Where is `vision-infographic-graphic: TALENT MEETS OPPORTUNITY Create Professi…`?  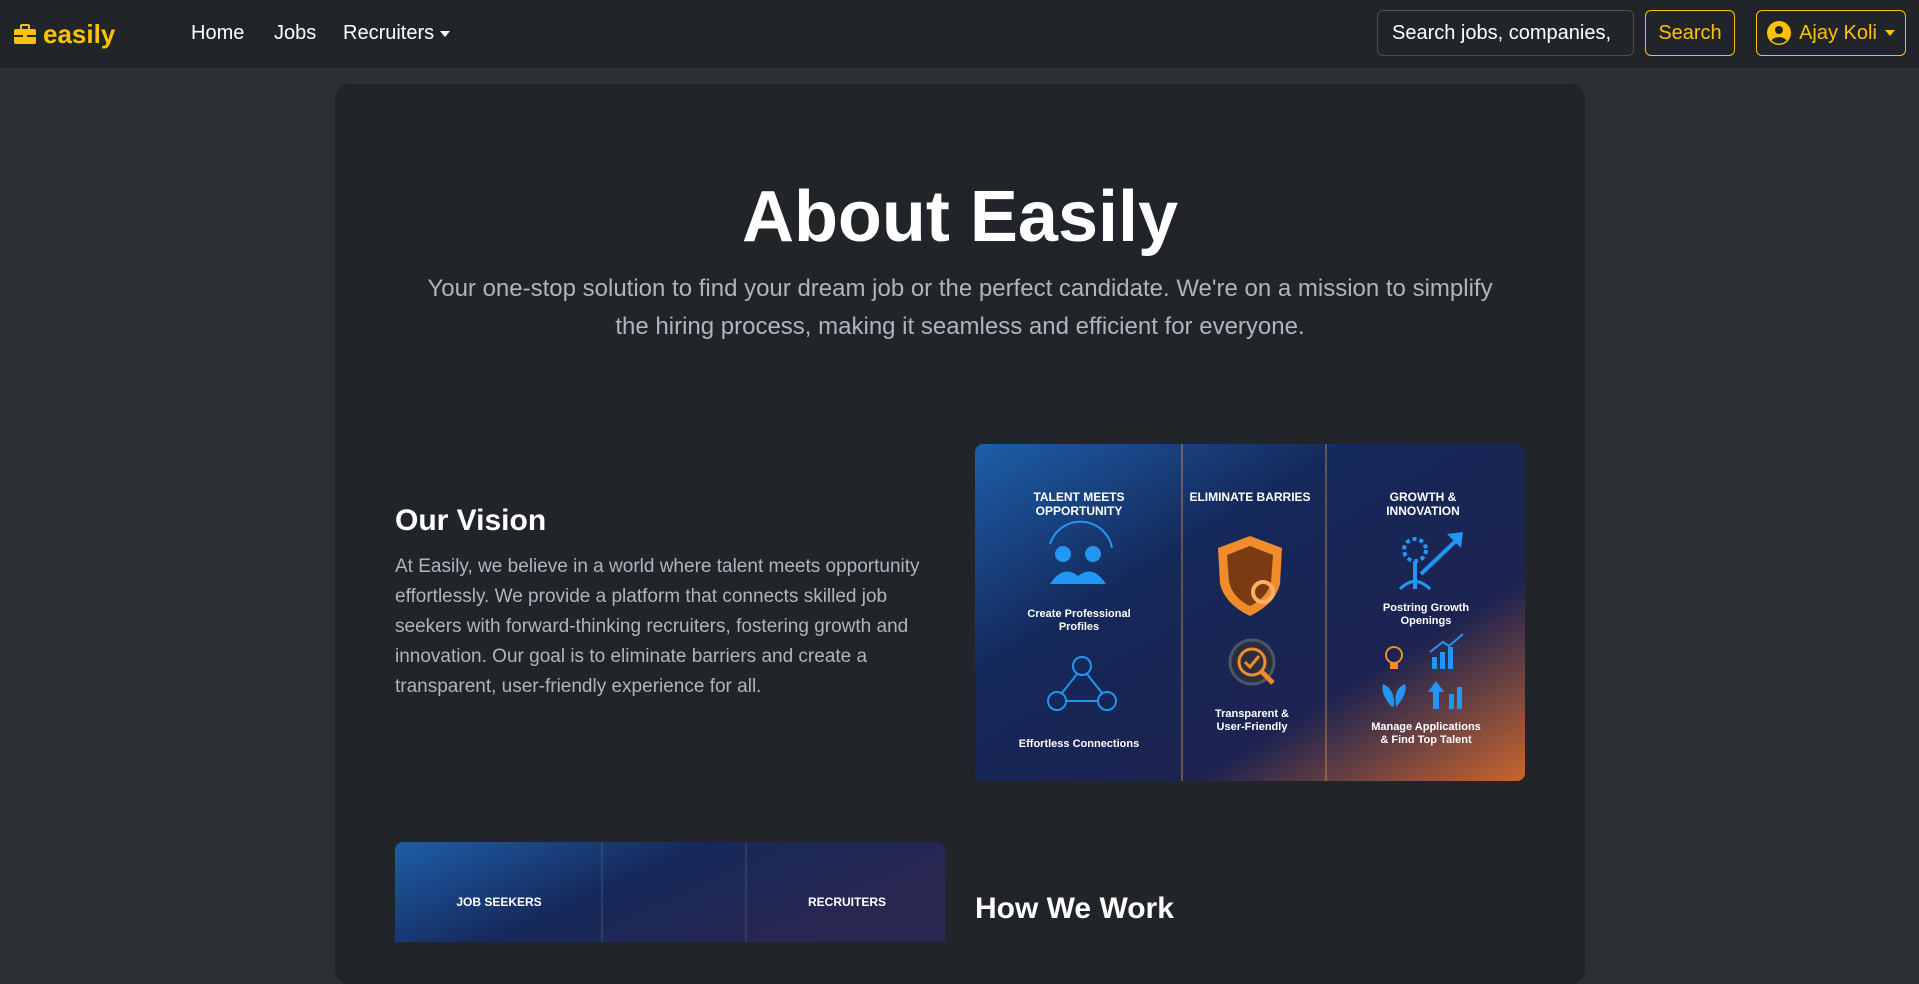
vision-infographic-graphic: TALENT MEETS OPPORTUNITY Create Professi… is located at coordinates (1250, 612).